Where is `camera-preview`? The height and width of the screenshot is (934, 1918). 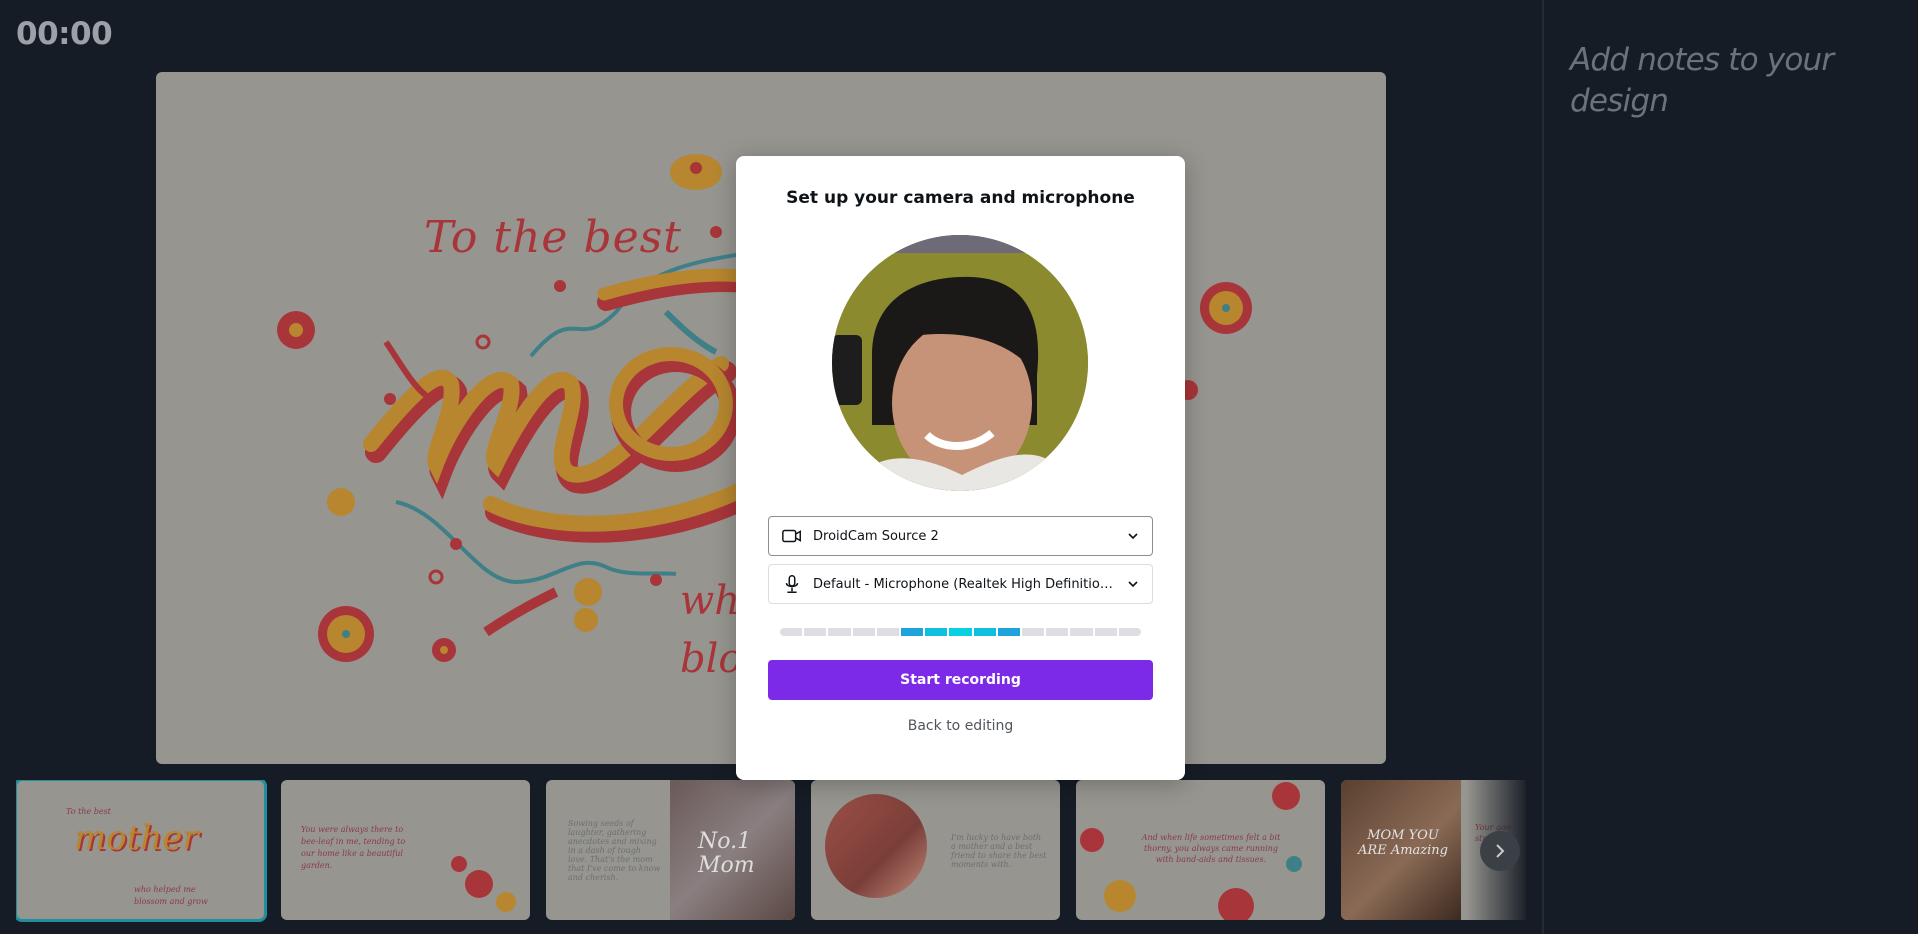 camera-preview is located at coordinates (960, 363).